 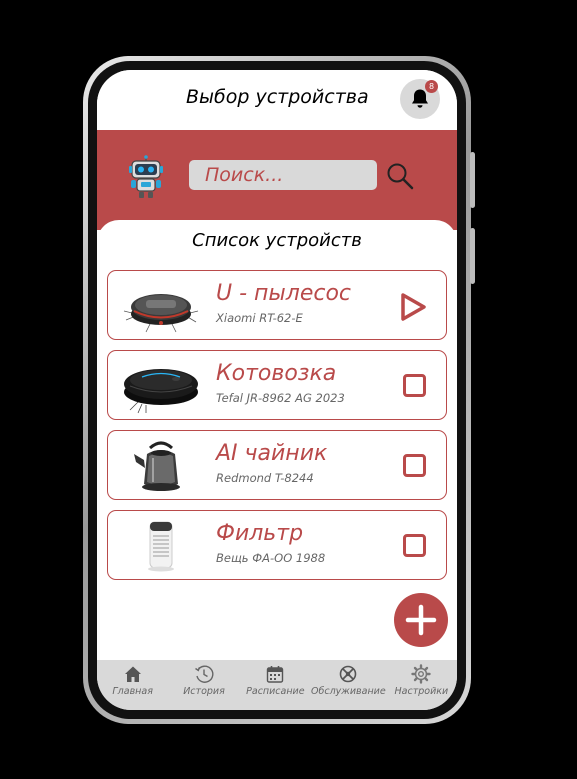 I want to click on search-band, so click(x=277, y=180).